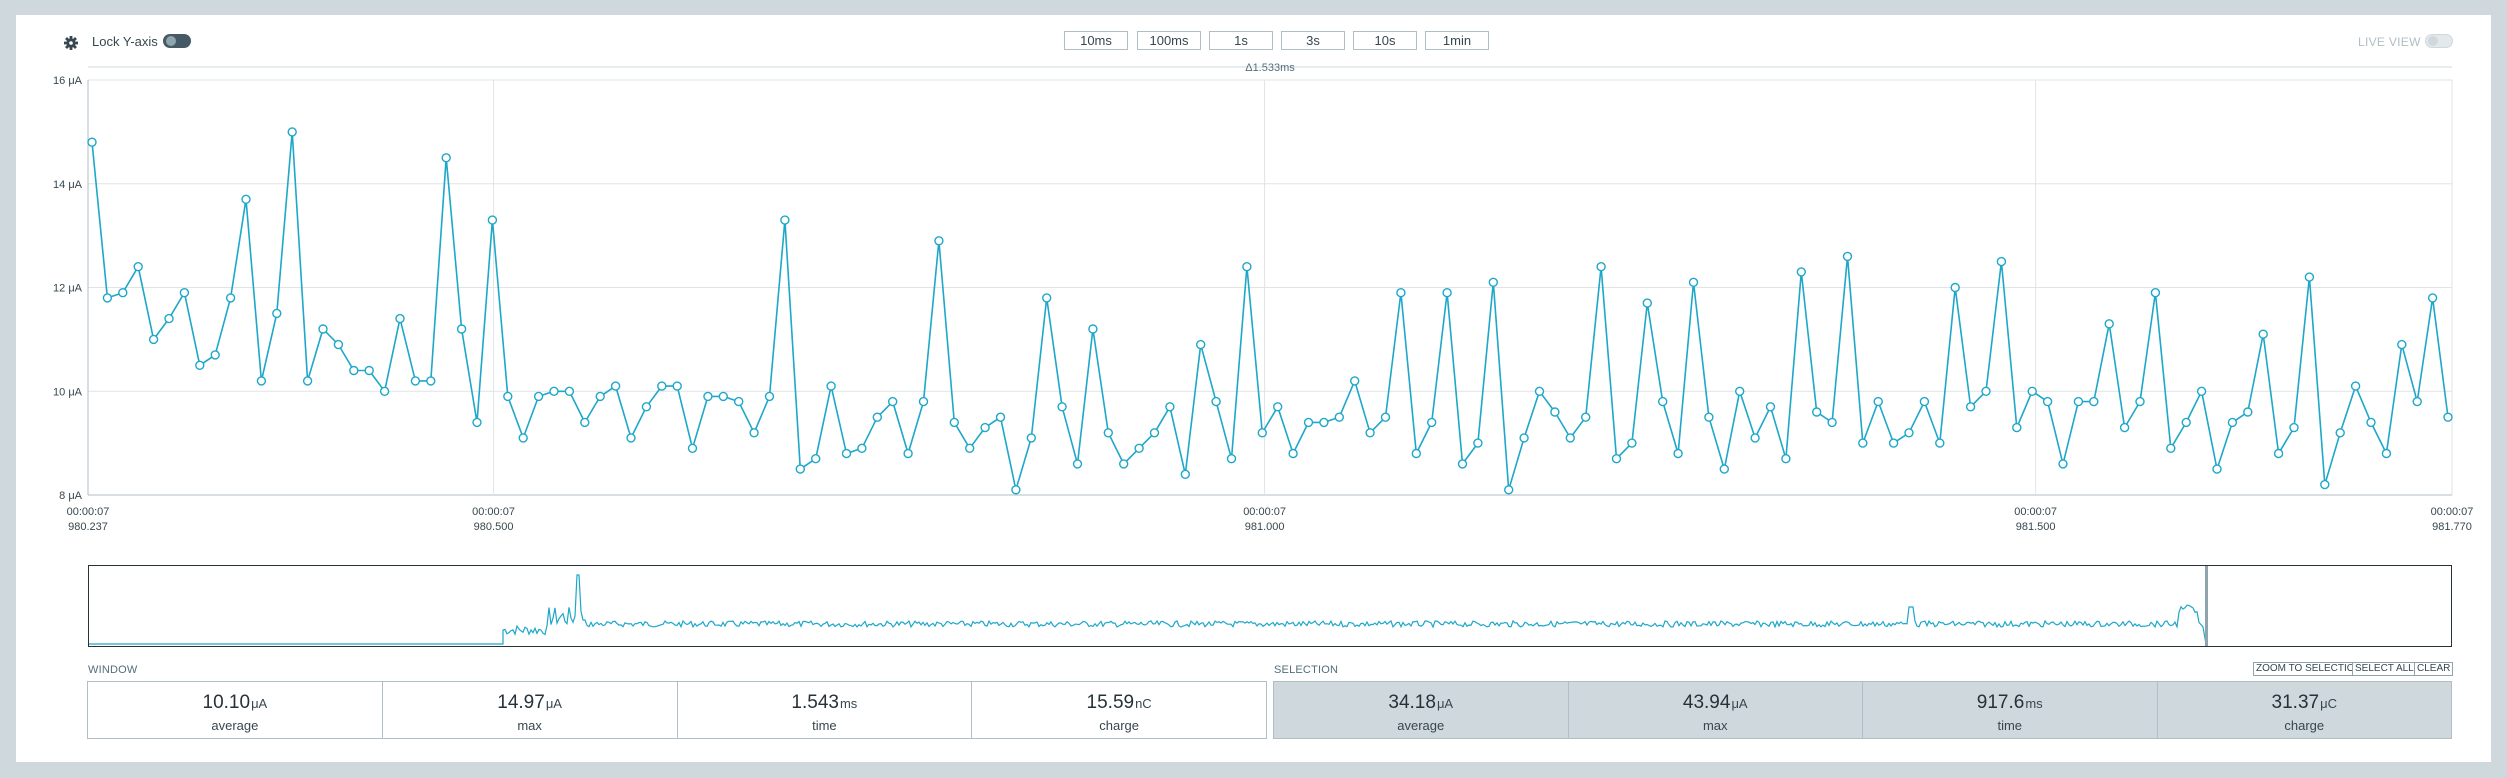  What do you see at coordinates (1270, 606) in the screenshot?
I see `overview-minimap` at bounding box center [1270, 606].